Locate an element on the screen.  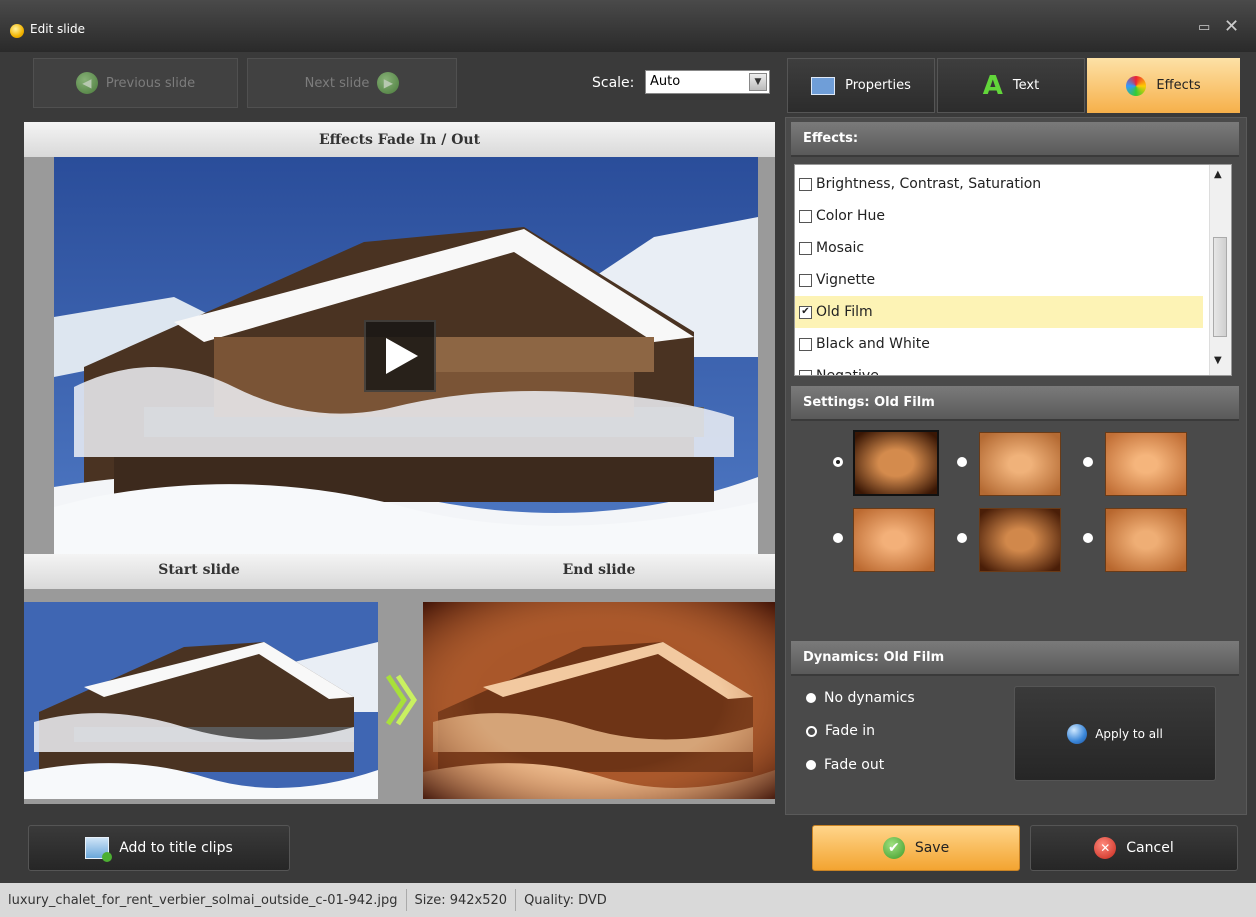
properties-icon is located at coordinates (823, 85).